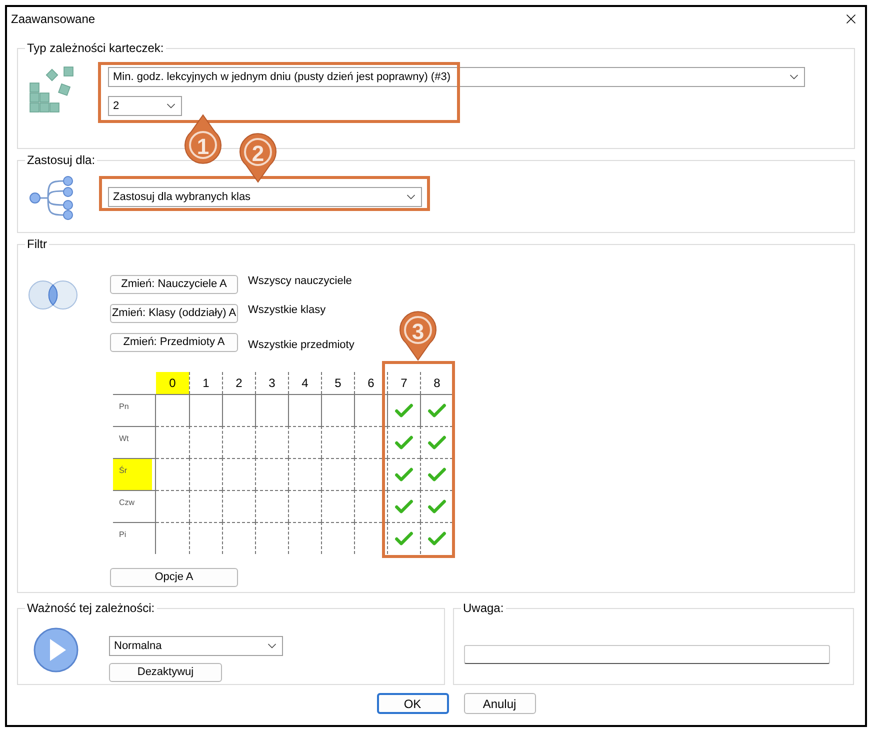 The height and width of the screenshot is (731, 871). I want to click on group-label: Filtr, so click(37, 244).